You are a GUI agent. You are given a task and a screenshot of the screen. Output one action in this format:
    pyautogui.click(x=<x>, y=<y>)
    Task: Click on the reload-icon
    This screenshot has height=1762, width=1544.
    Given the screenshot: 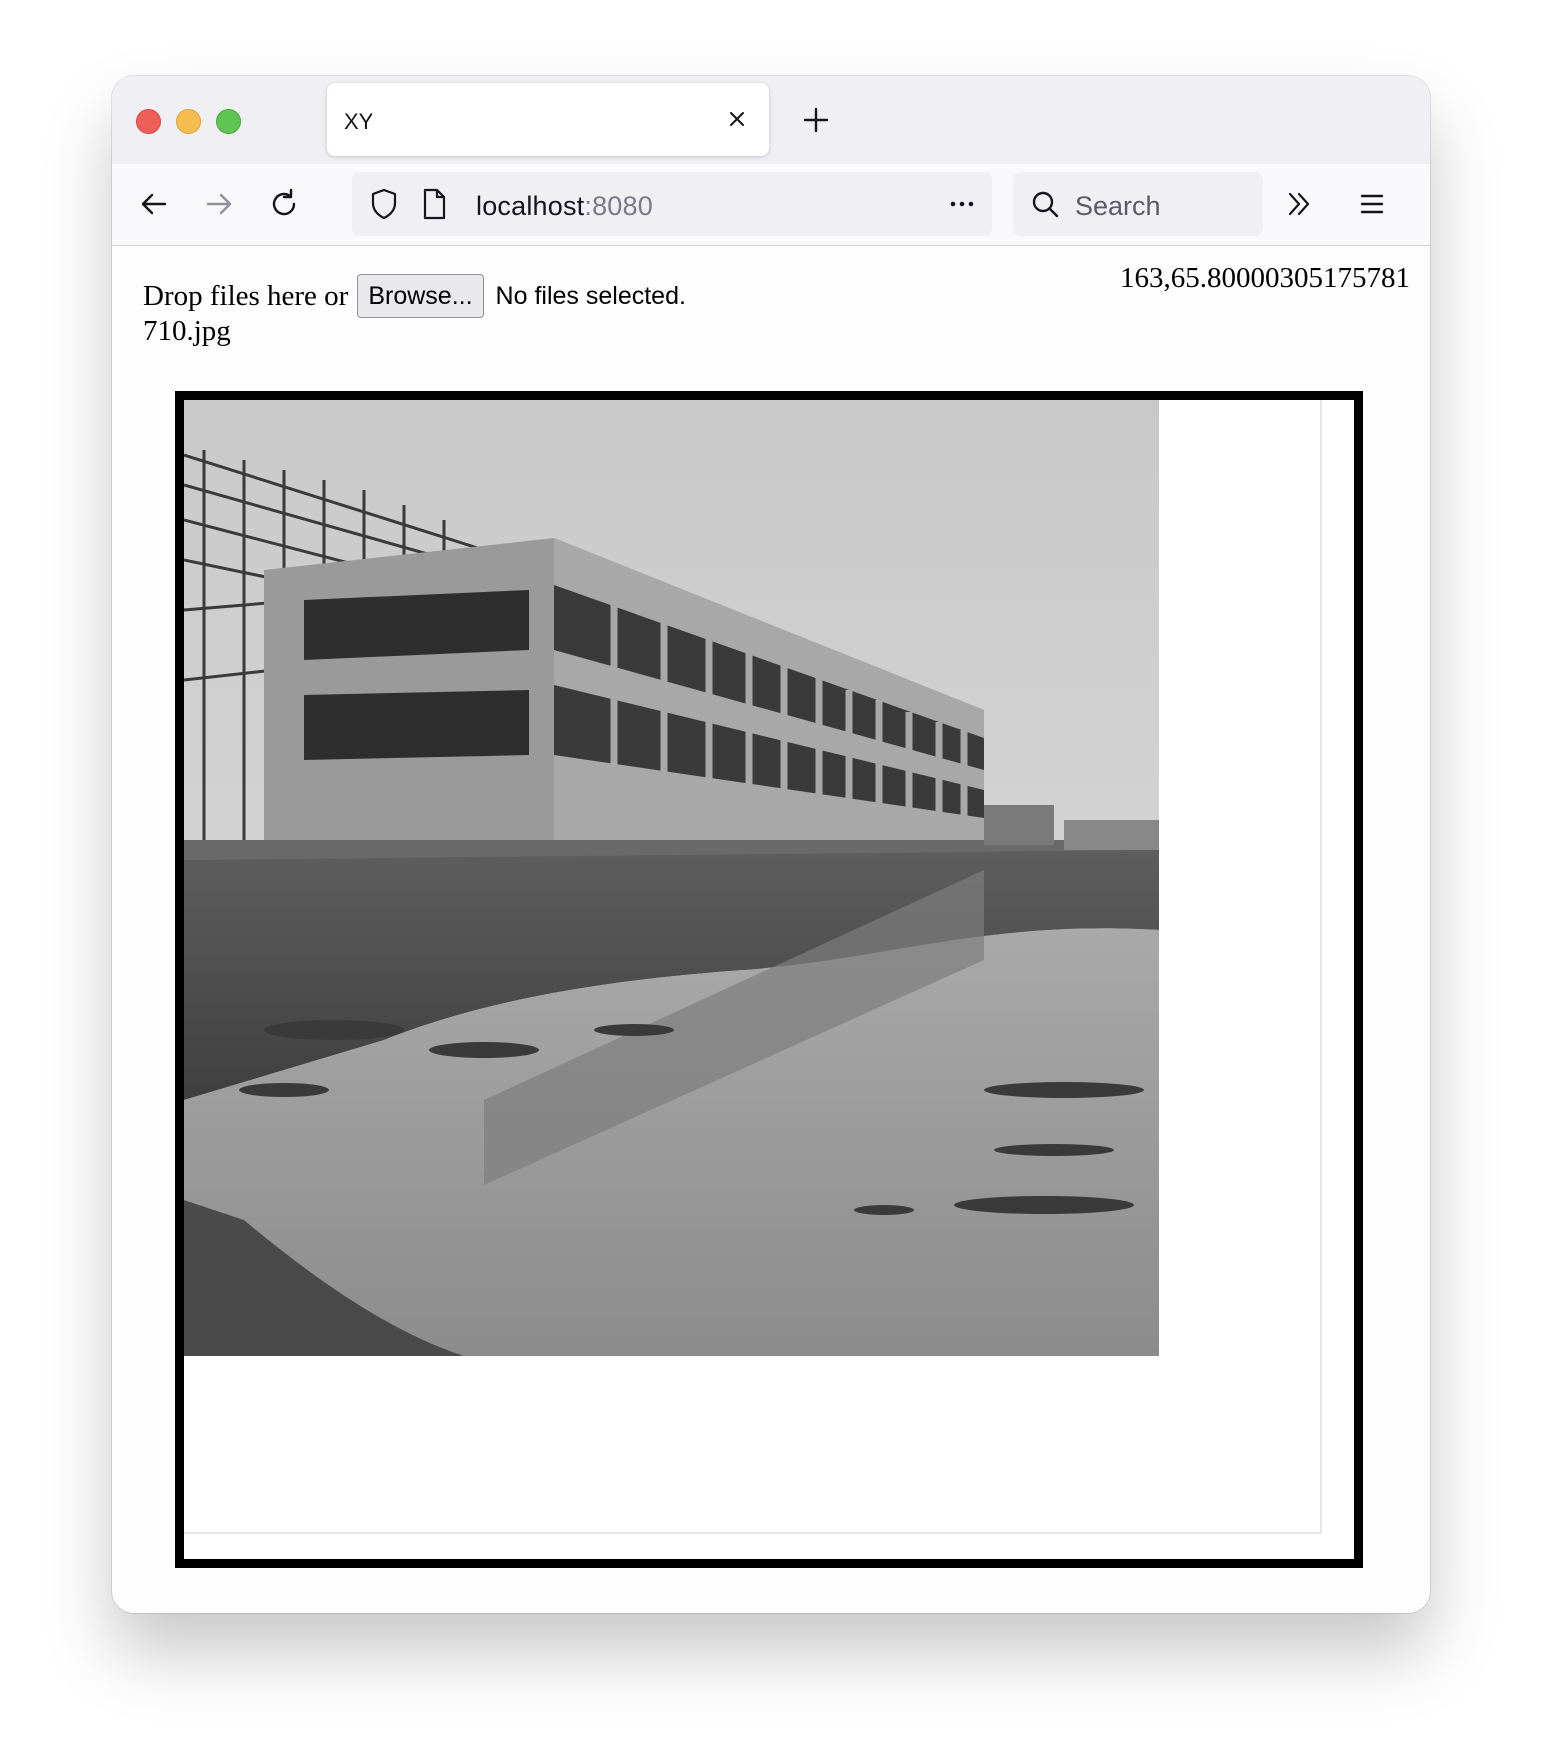 What is the action you would take?
    pyautogui.click(x=284, y=204)
    